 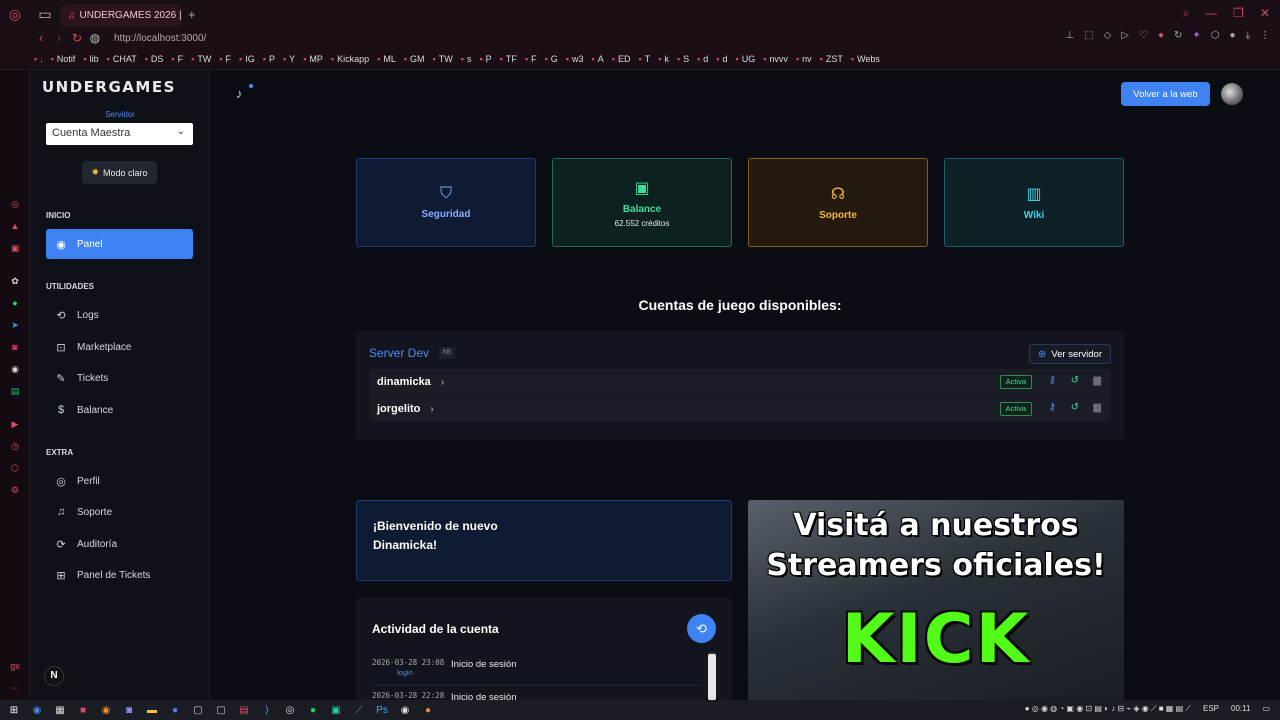 I want to click on reload-icon: ↻, so click(x=77, y=38).